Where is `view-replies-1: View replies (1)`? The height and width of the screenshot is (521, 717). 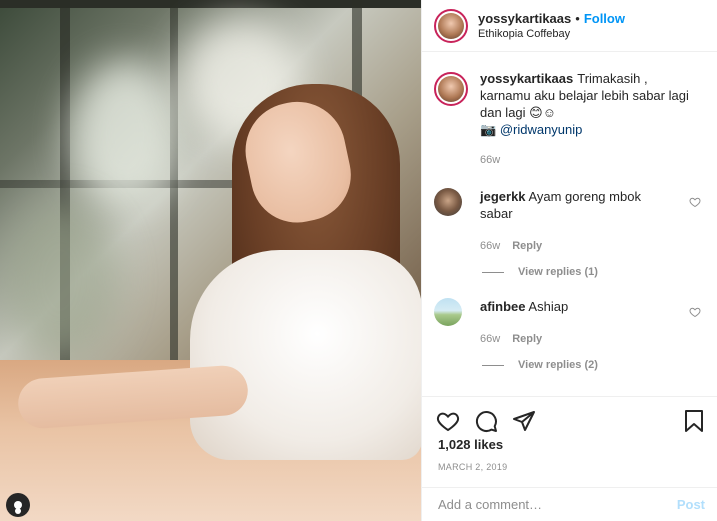
view-replies-1: View replies (1) is located at coordinates (540, 272).